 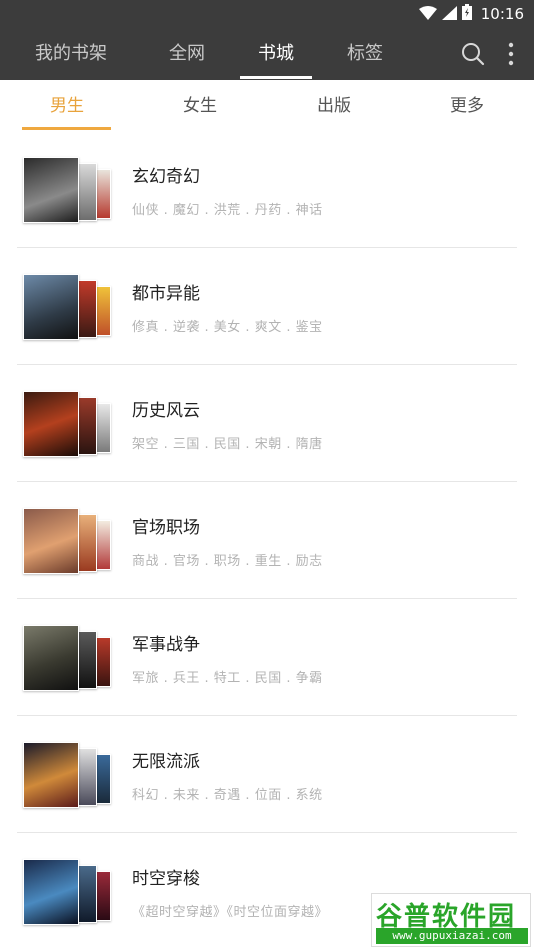 I want to click on watermark-logo: 谷普软件园 www.gupuxiazai.com, so click(x=451, y=920).